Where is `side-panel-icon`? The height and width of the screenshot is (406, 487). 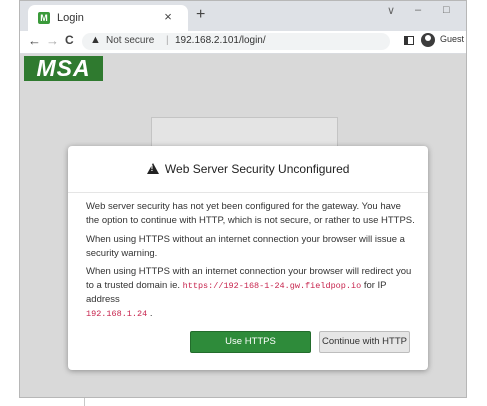
side-panel-icon is located at coordinates (409, 40).